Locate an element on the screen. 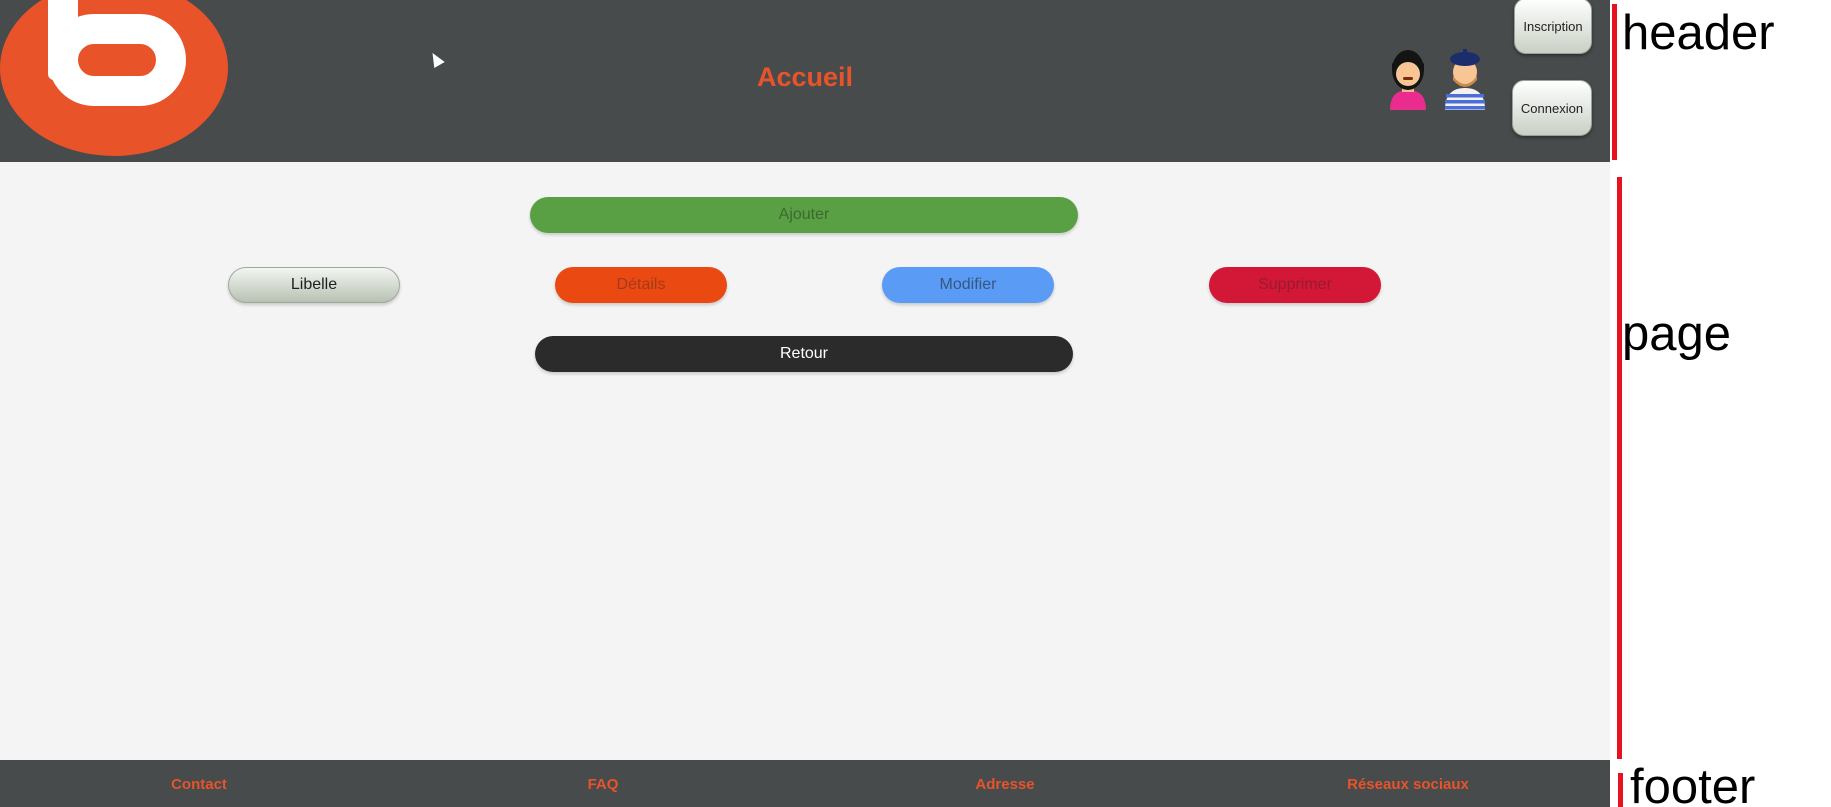 The image size is (1831, 807). footer-annotation-bar is located at coordinates (1620, 790).